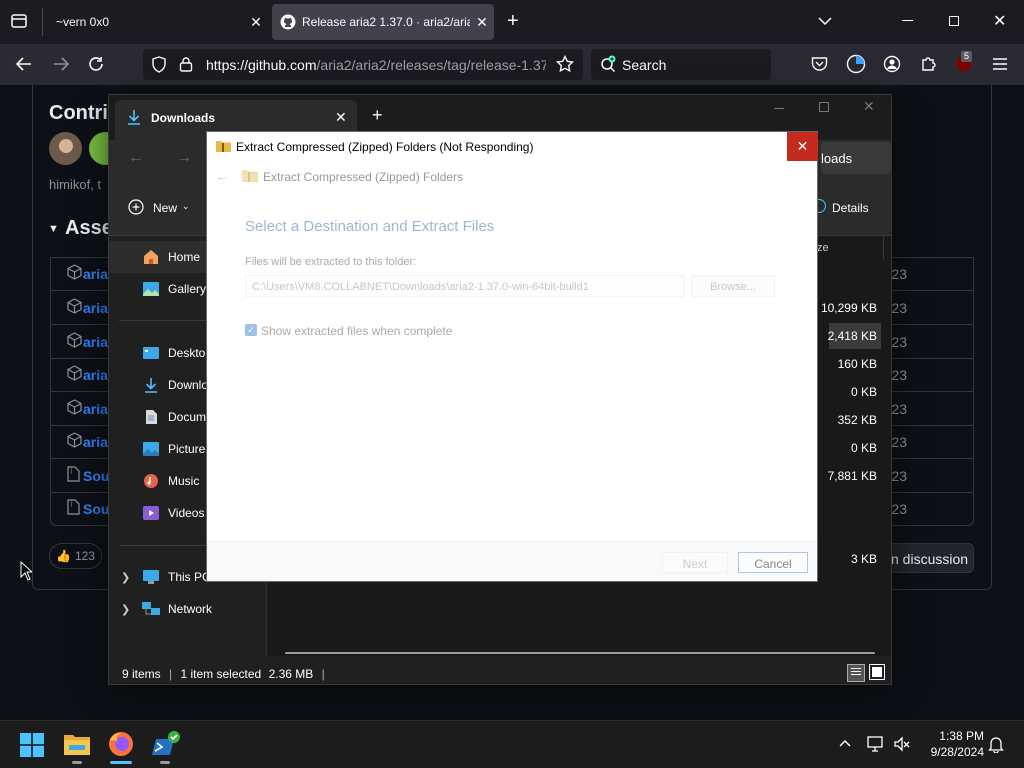 This screenshot has height=768, width=1024. Describe the element at coordinates (261, 65) in the screenshot. I see `url-host: https://github.com` at that location.